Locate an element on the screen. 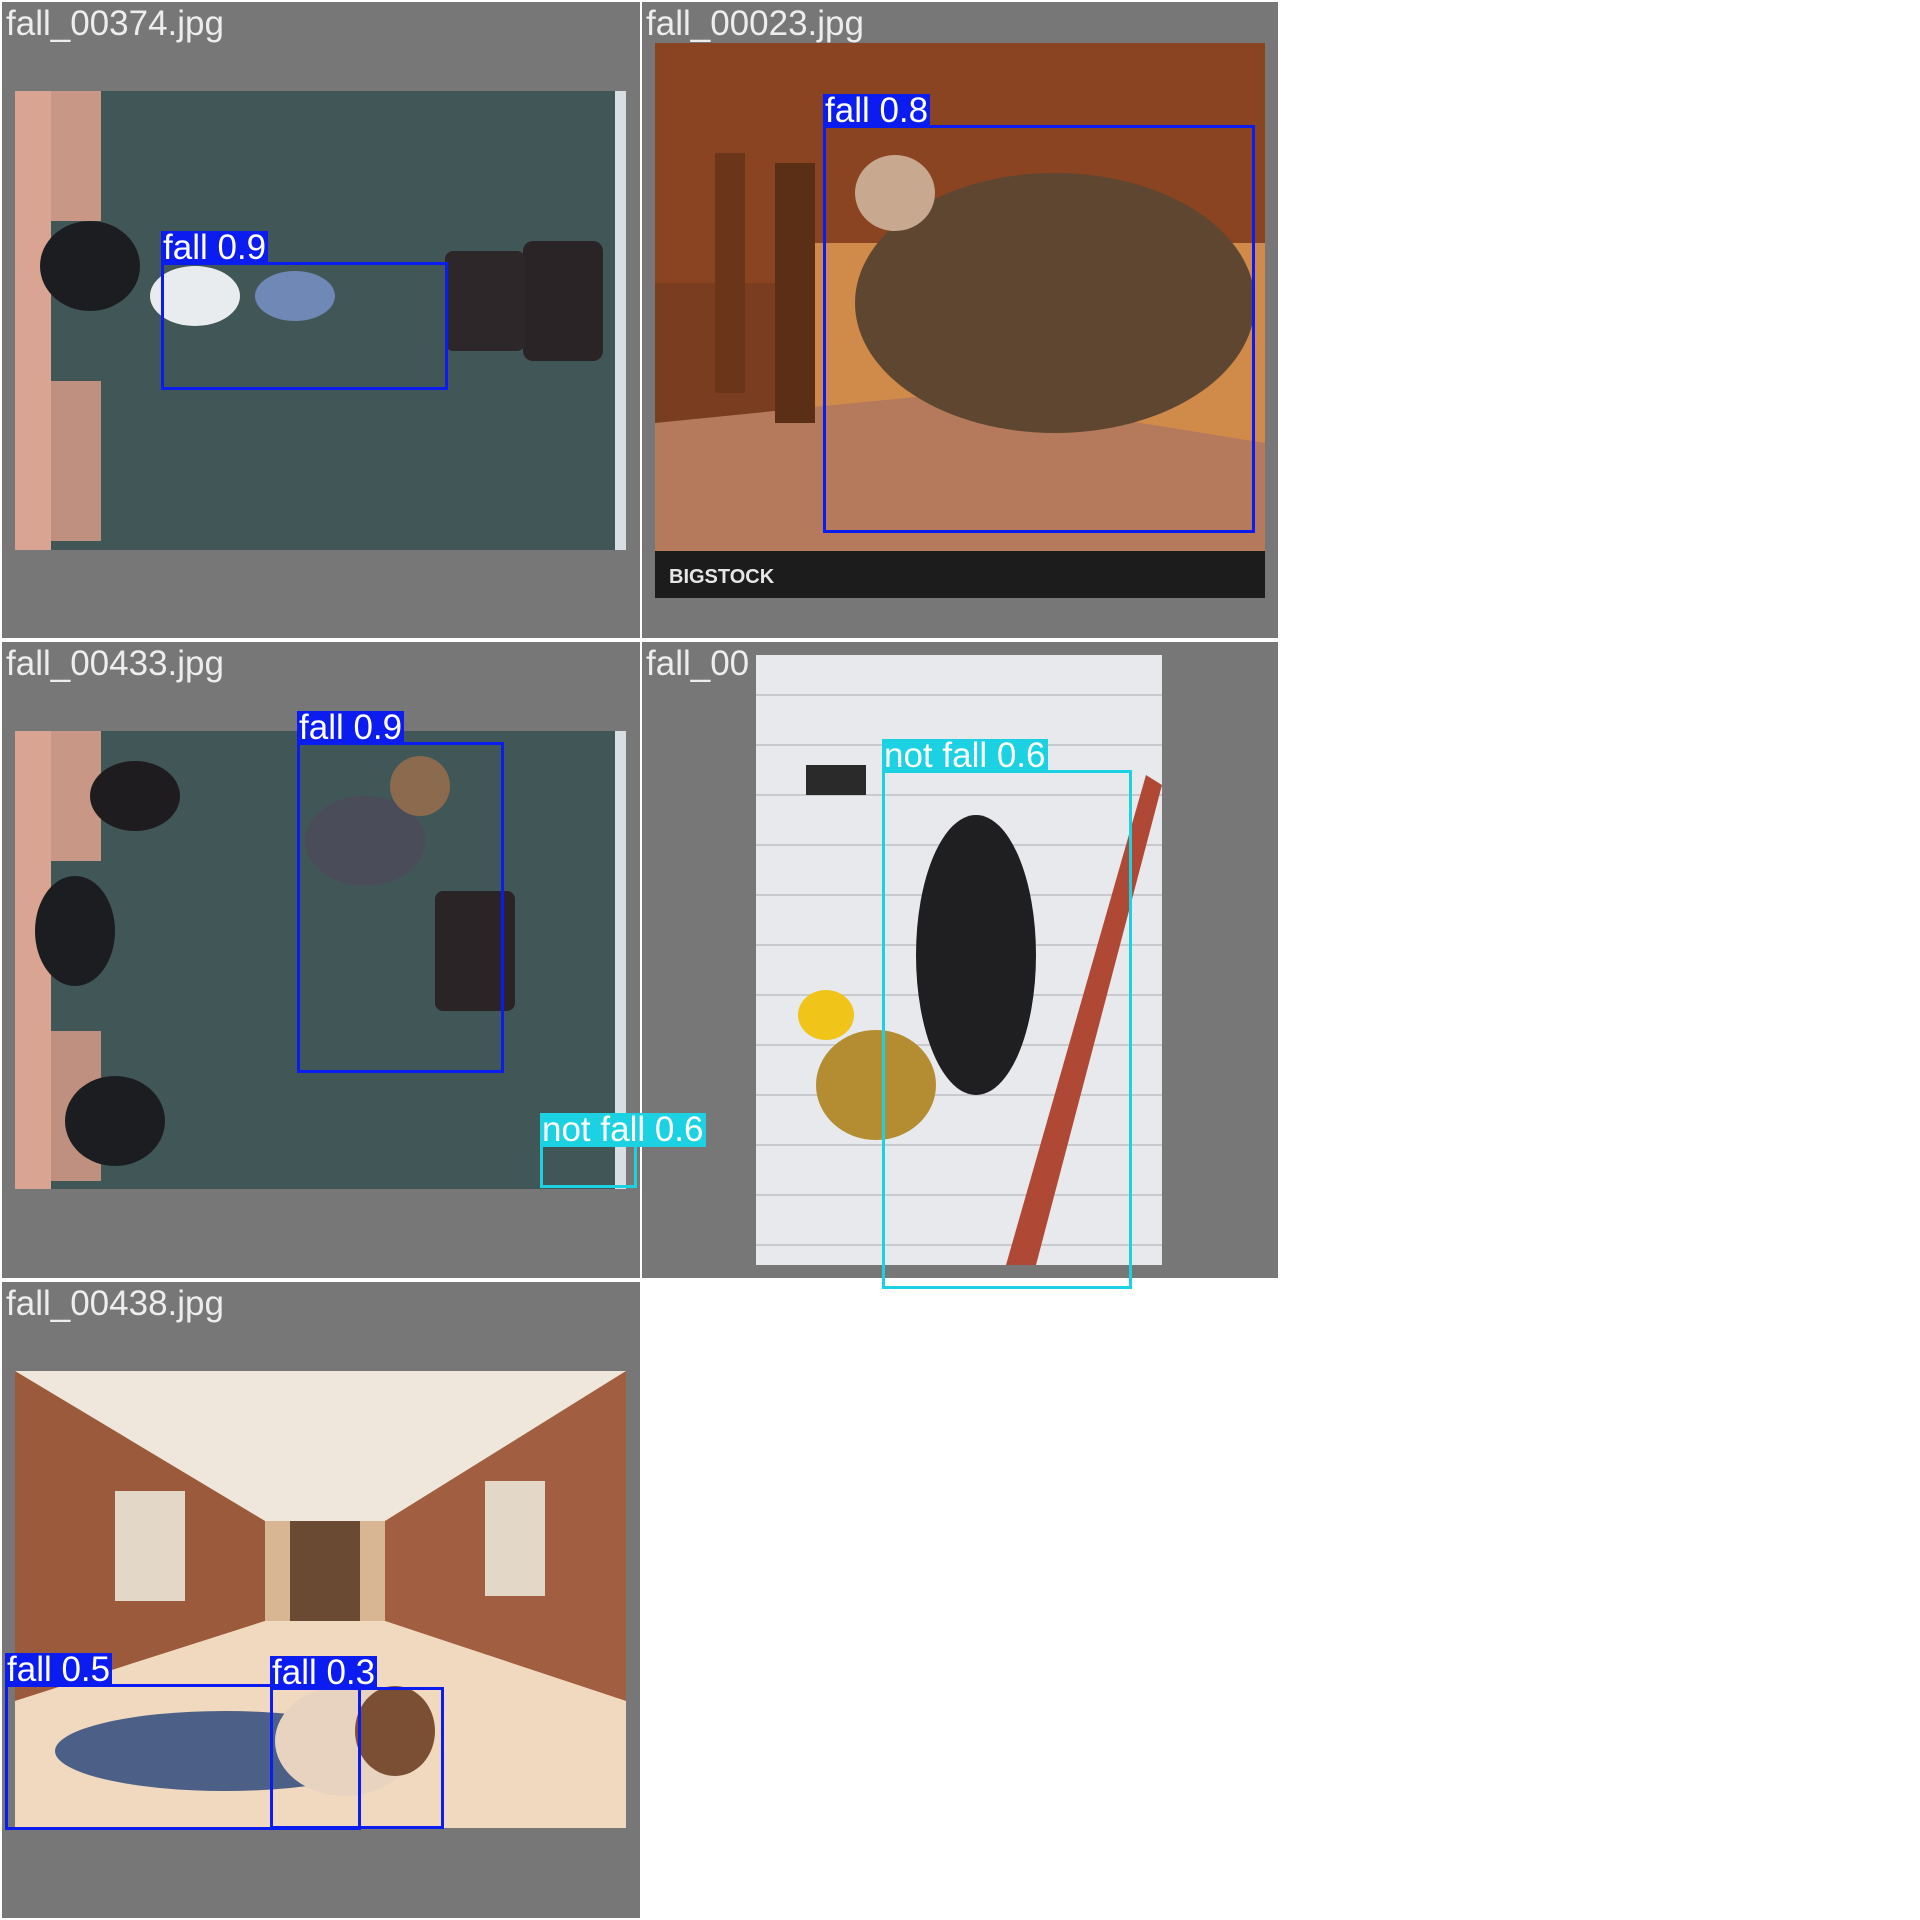  tile-filename: fall_00 is located at coordinates (698, 663).